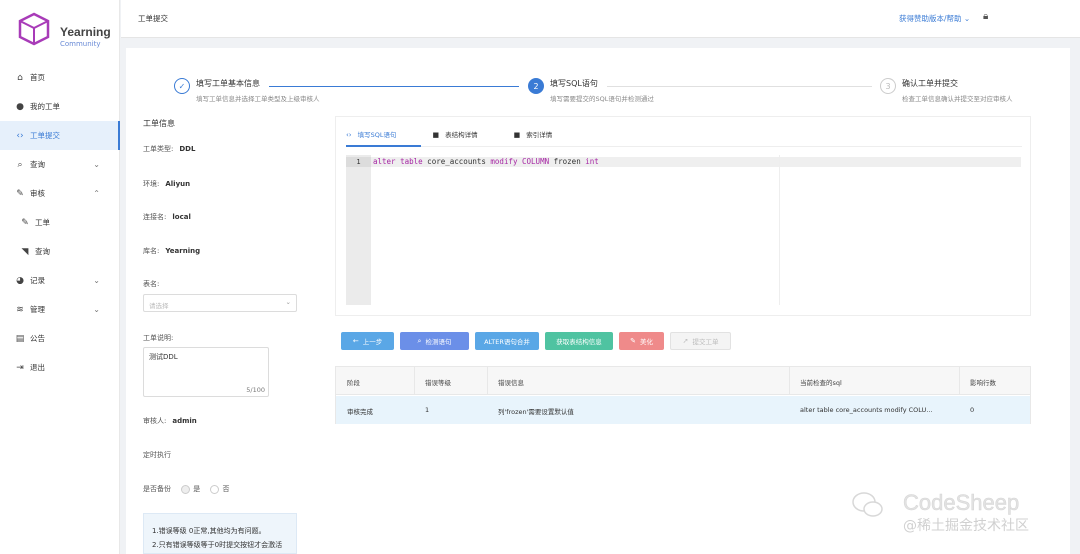 The height and width of the screenshot is (554, 1080). Describe the element at coordinates (367, 341) in the screenshot. I see `prev-step-button: ← 上一步` at that location.